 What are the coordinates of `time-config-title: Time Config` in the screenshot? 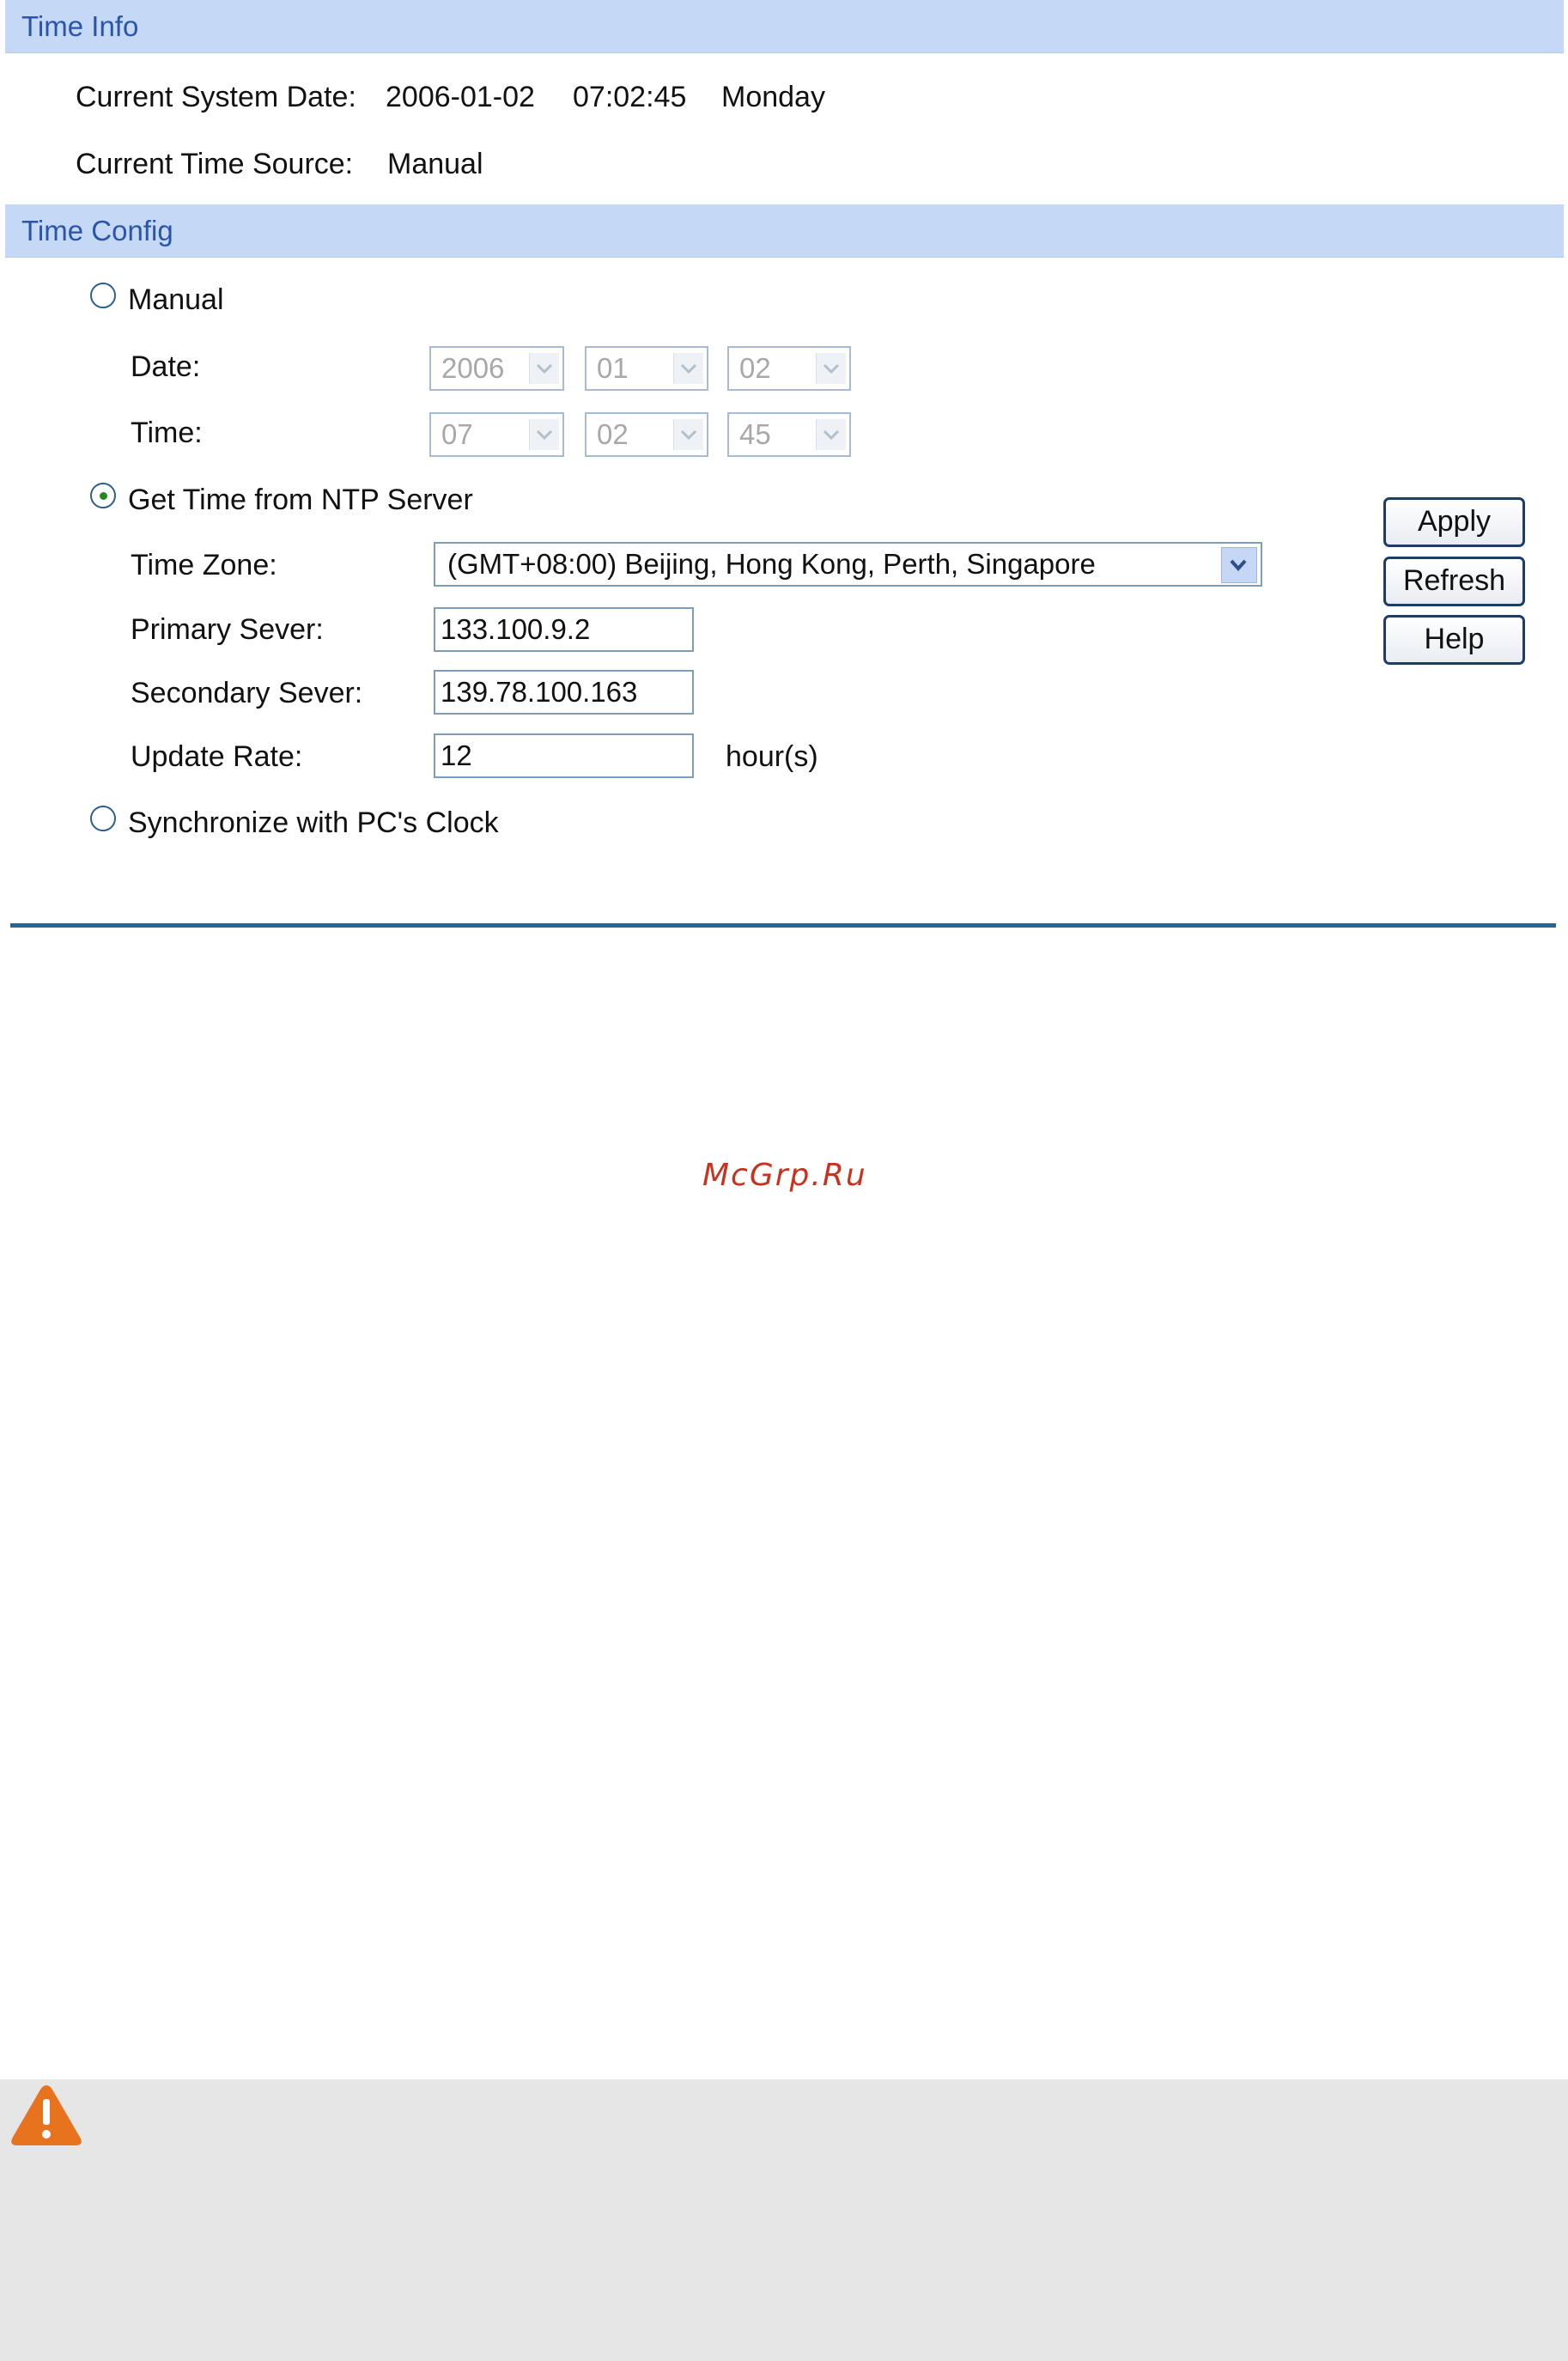 It's located at (97, 230).